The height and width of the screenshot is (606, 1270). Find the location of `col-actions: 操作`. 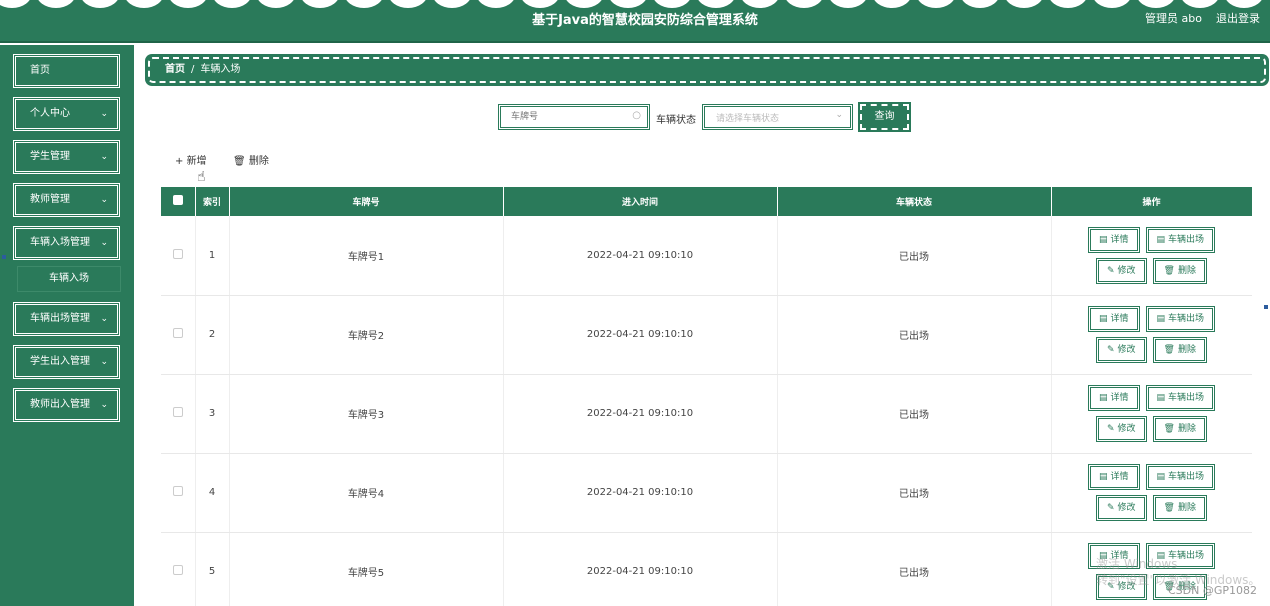

col-actions: 操作 is located at coordinates (1151, 201).